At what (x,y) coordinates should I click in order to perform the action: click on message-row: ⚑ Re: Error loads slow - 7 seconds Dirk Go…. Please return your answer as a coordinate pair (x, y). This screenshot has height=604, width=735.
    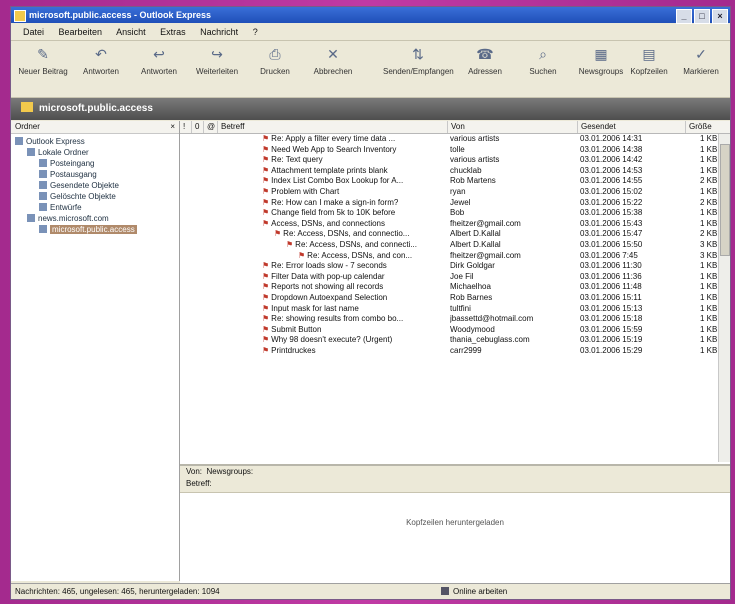
    Looking at the image, I should click on (449, 266).